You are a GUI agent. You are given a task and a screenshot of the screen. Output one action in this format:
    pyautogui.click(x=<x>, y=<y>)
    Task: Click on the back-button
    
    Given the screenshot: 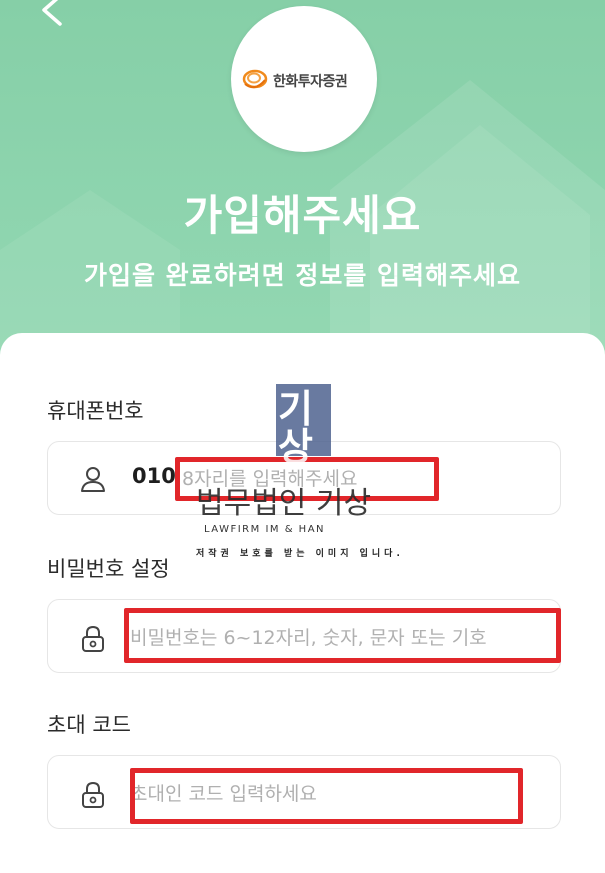 What is the action you would take?
    pyautogui.click(x=53, y=14)
    